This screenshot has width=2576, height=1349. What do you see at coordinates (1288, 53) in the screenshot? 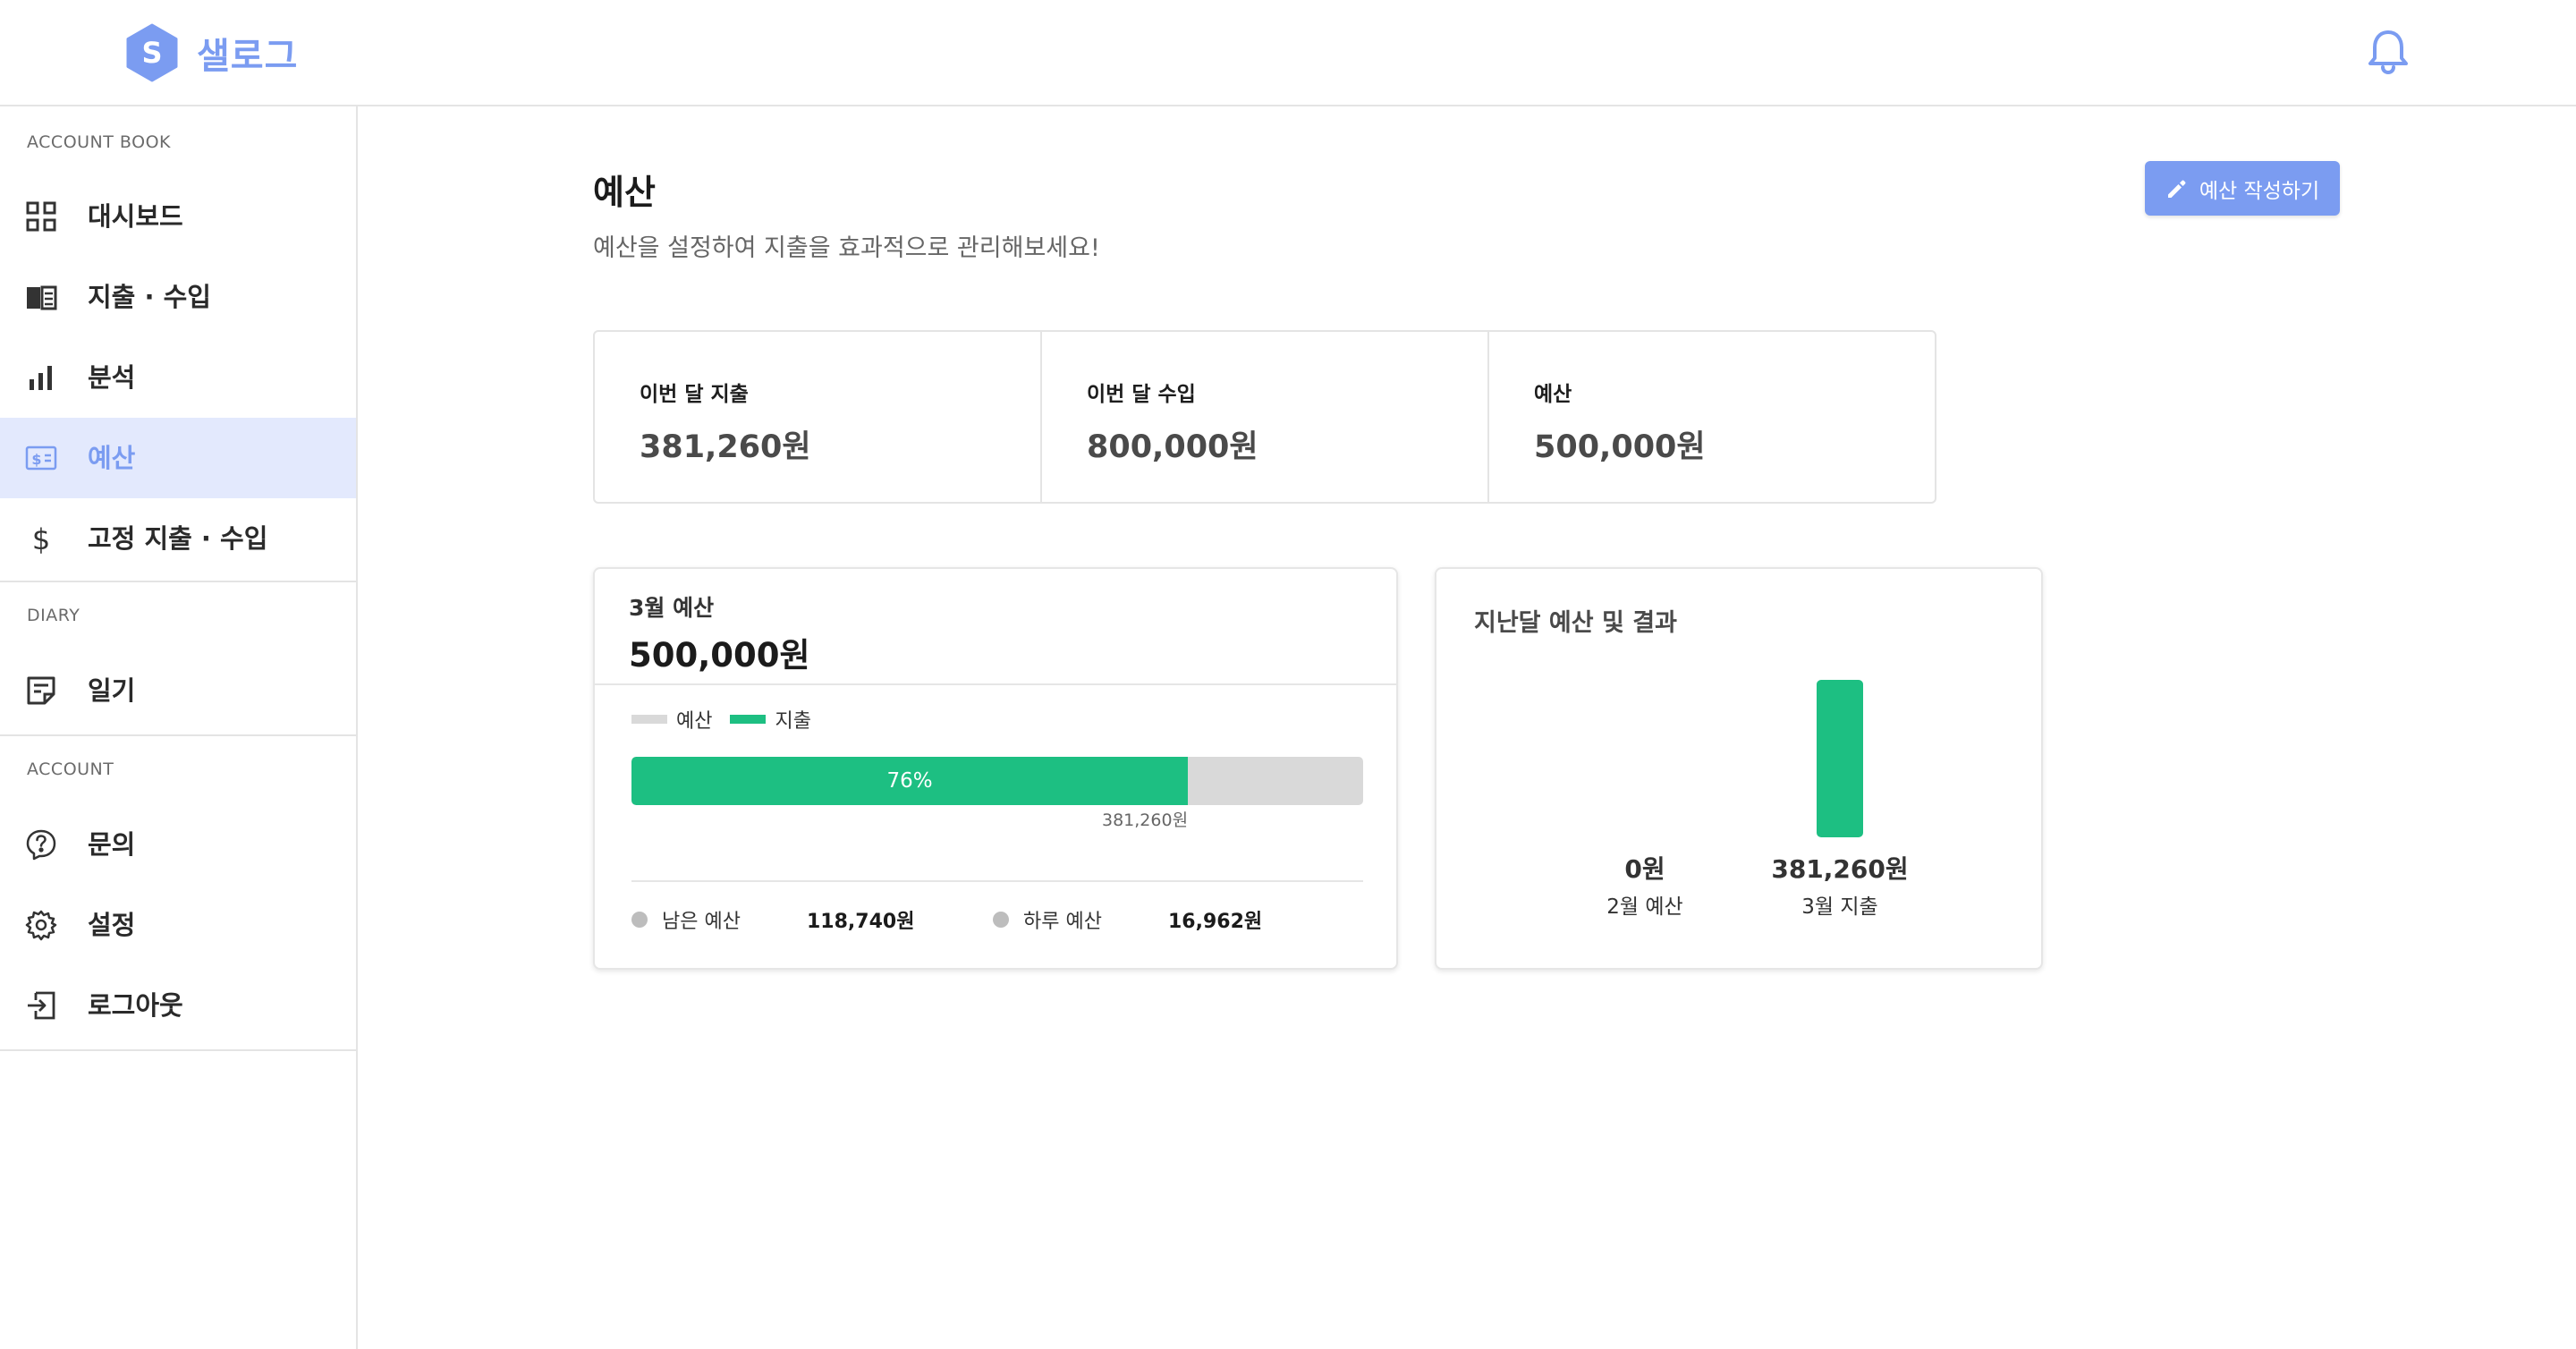
I see `top-header: S 샐로그` at bounding box center [1288, 53].